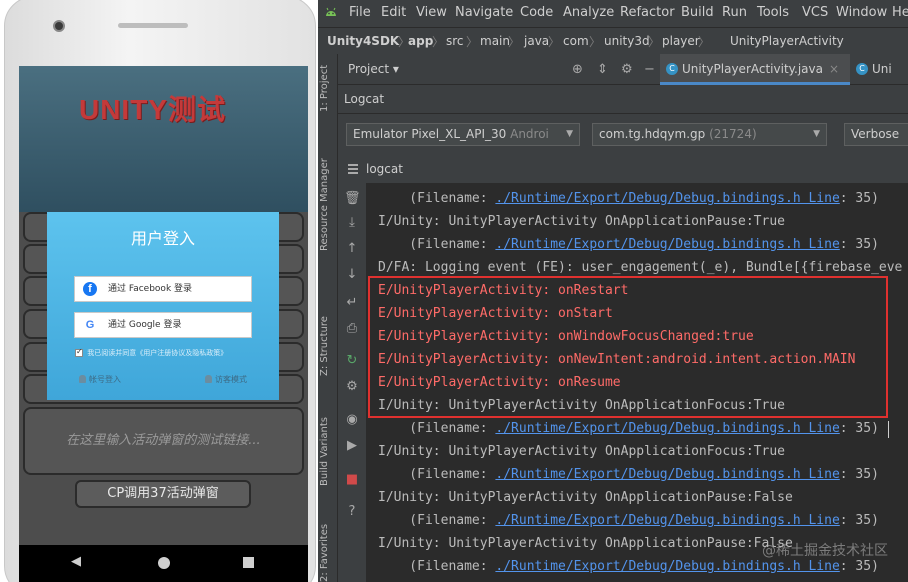 The image size is (908, 582). What do you see at coordinates (649, 69) in the screenshot?
I see `minimize-icon: −` at bounding box center [649, 69].